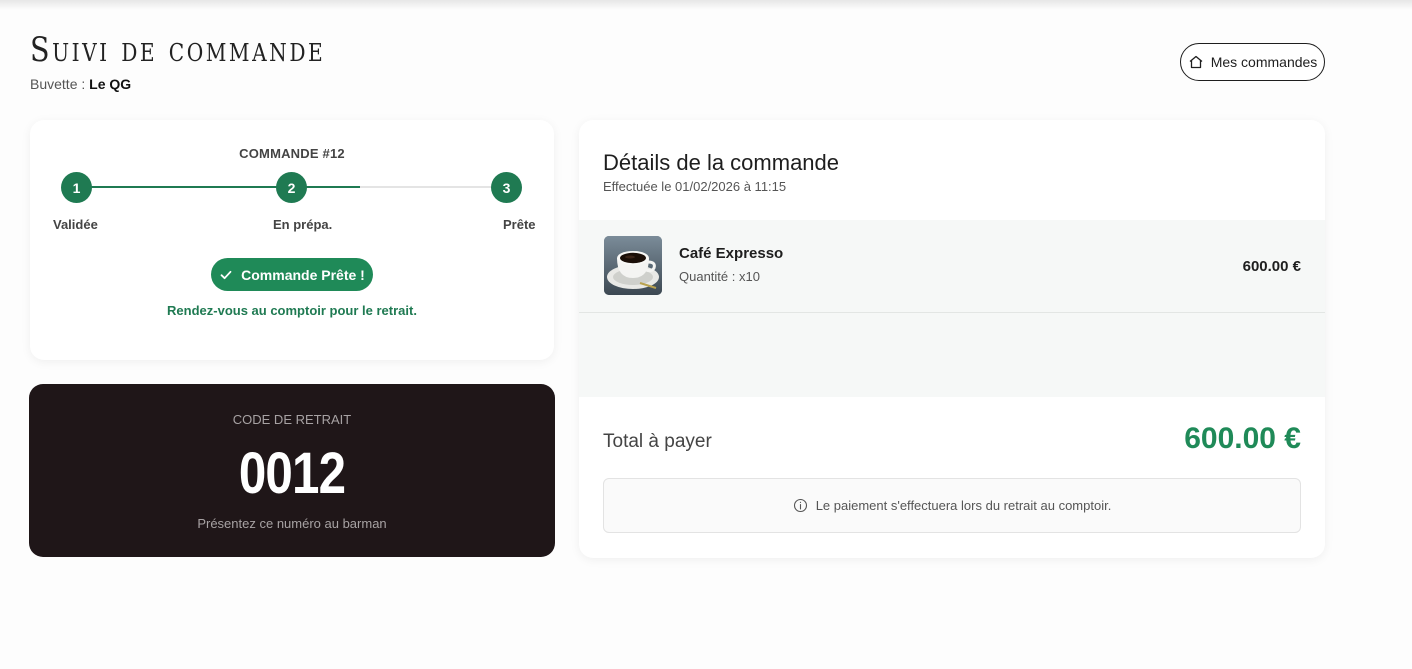  Describe the element at coordinates (633, 265) in the screenshot. I see `coffee-cup-image` at that location.